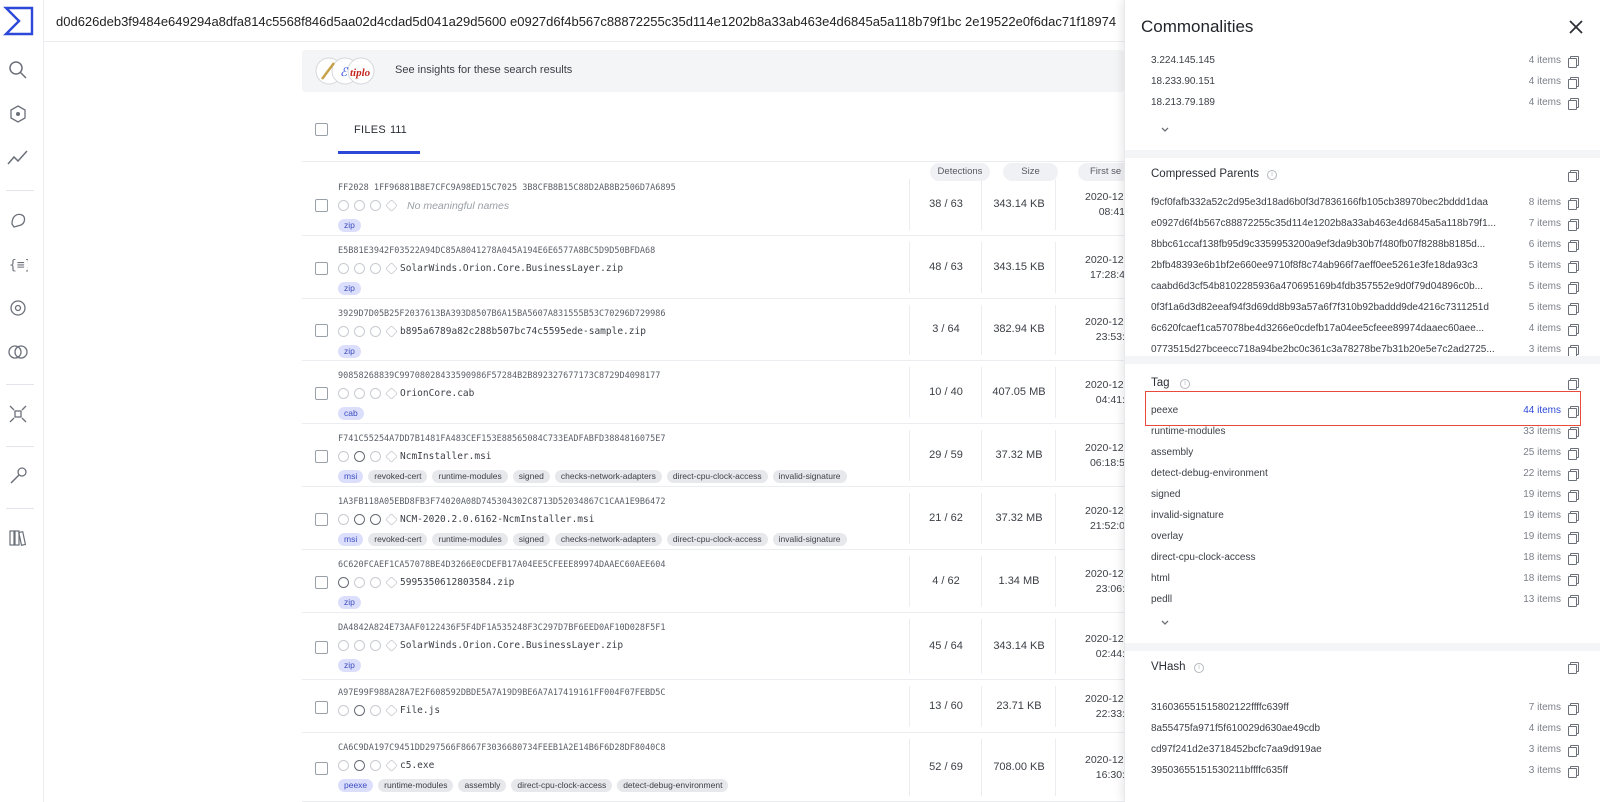 The width and height of the screenshot is (1600, 802). I want to click on graph-icon, so click(18, 114).